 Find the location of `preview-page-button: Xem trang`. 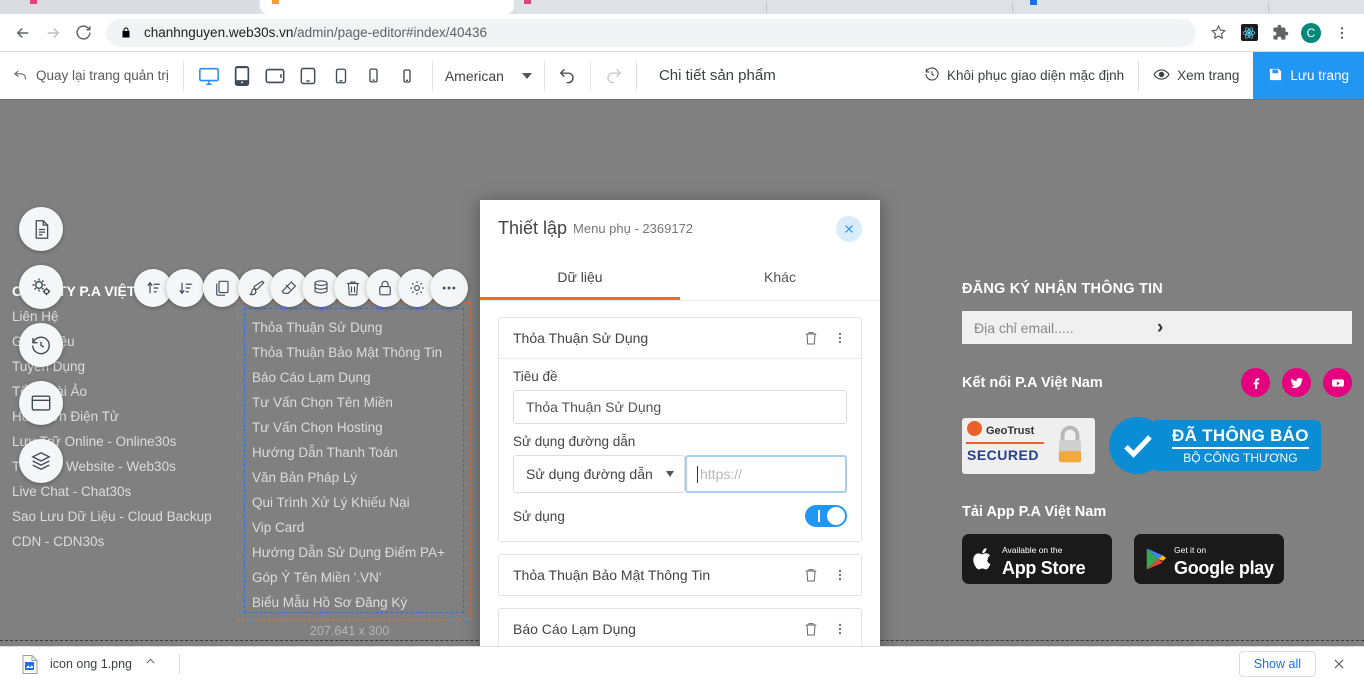

preview-page-button: Xem trang is located at coordinates (1196, 75).